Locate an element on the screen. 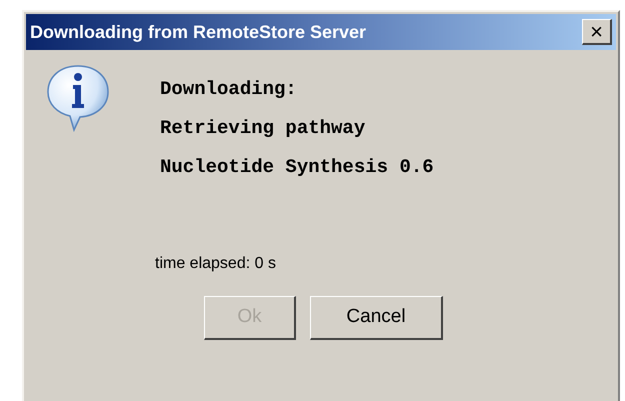  message-line: Nucleotide Synthesis 0.6 is located at coordinates (297, 167).